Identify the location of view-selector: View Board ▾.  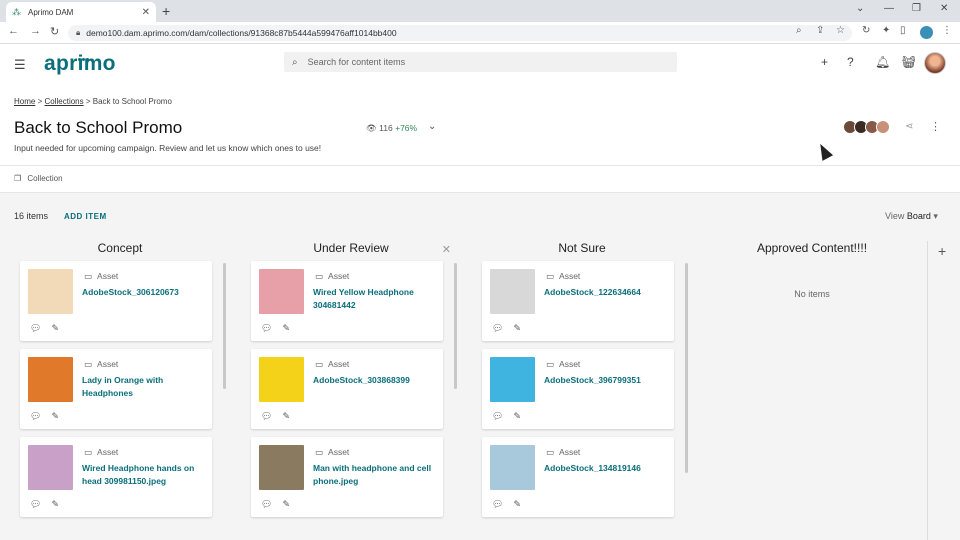
(911, 216).